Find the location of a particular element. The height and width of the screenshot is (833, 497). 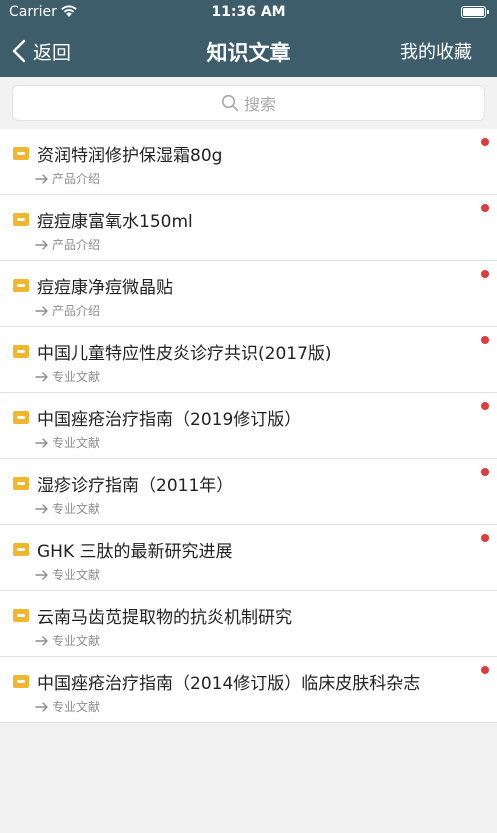

article-title: 痘痘康净痘微晶贴 is located at coordinates (105, 288).